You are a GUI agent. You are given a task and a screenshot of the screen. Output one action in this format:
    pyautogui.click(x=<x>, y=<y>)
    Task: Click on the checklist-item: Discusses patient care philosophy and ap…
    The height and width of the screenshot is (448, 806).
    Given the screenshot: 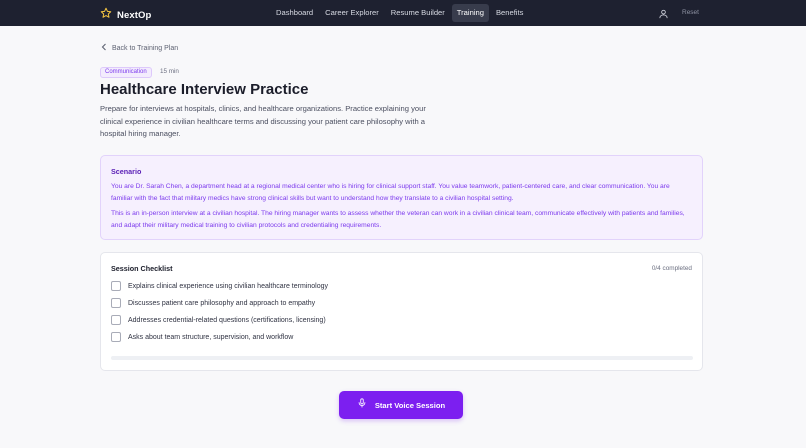 What is the action you would take?
    pyautogui.click(x=213, y=303)
    